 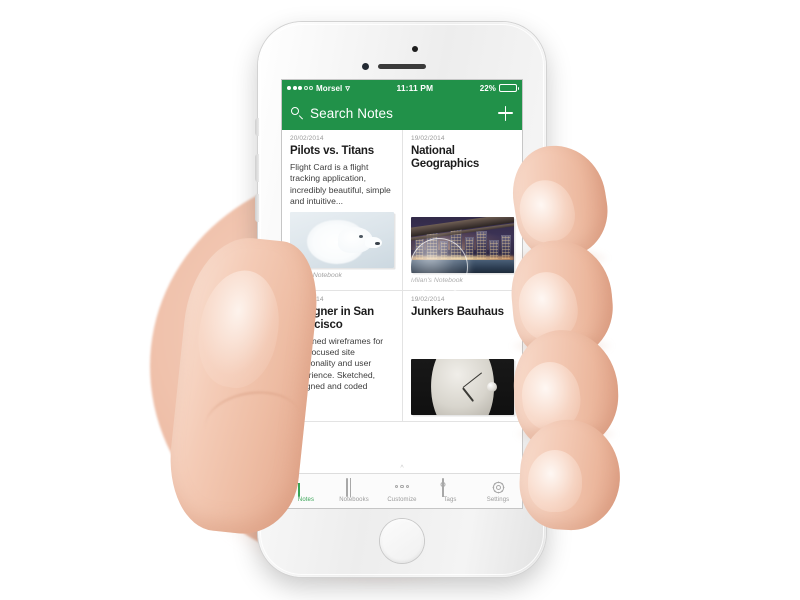 I want to click on note-title: National Geographics, so click(x=445, y=157).